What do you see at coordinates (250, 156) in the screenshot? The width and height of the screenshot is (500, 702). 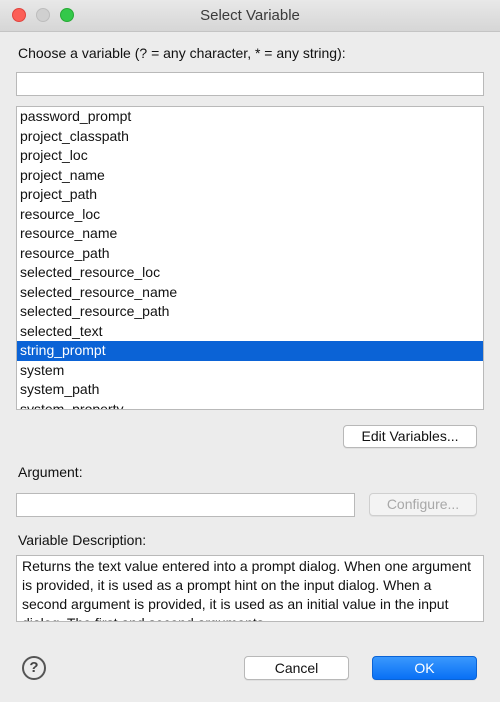 I see `variable-list-item: project_loc` at bounding box center [250, 156].